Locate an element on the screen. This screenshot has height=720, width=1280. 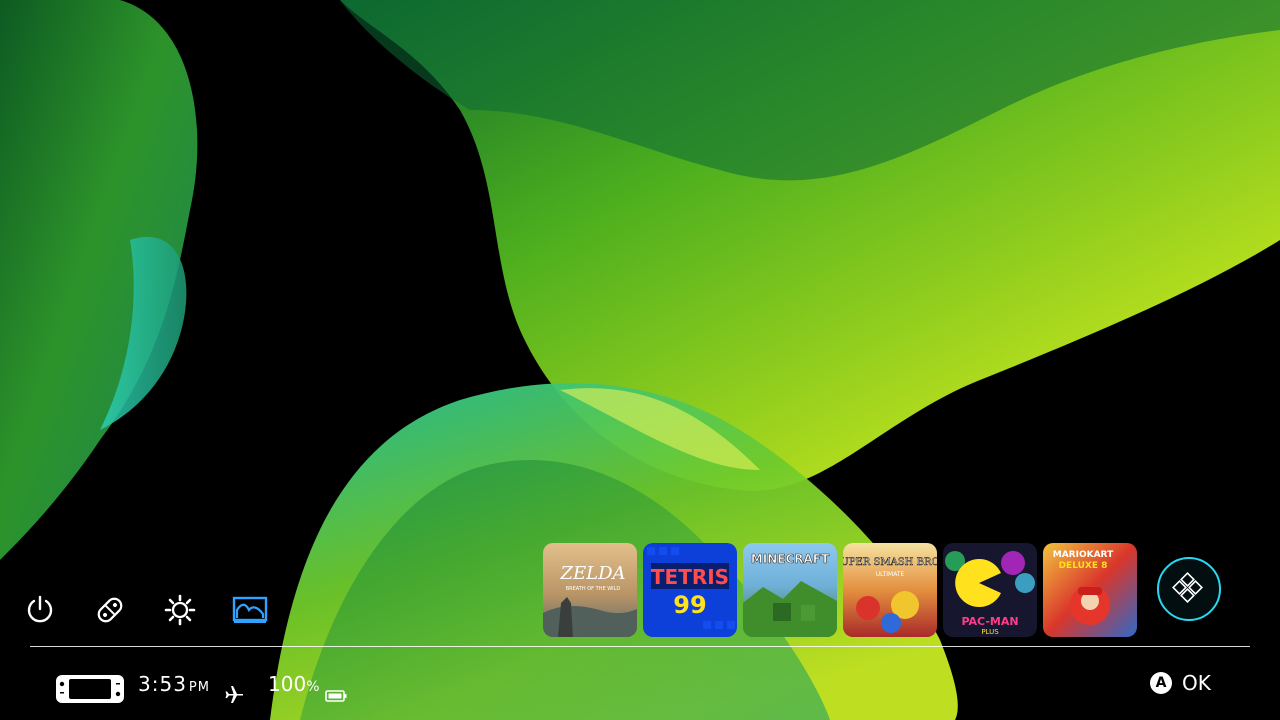
settings-icon is located at coordinates (180, 610).